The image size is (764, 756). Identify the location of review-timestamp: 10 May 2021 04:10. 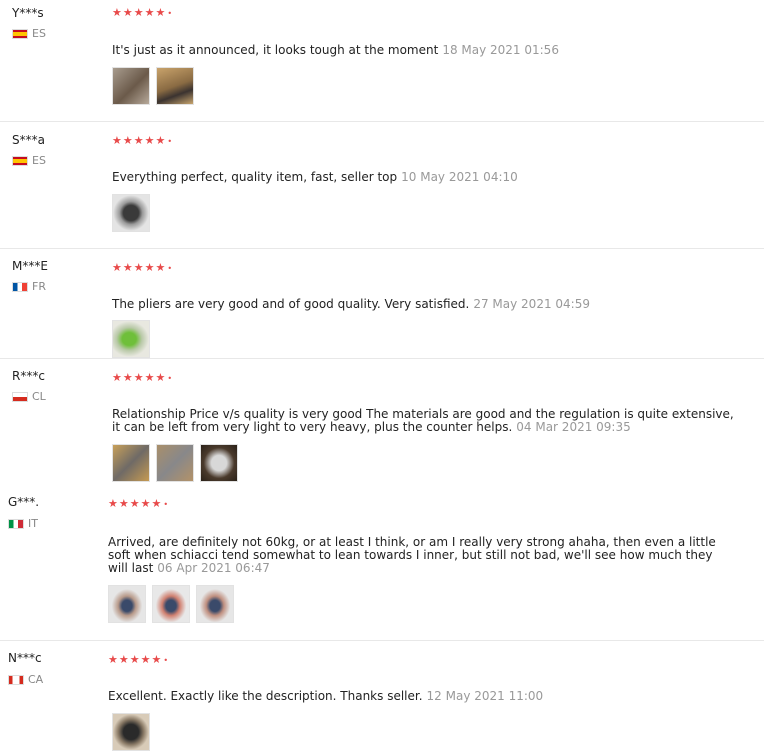
(459, 177).